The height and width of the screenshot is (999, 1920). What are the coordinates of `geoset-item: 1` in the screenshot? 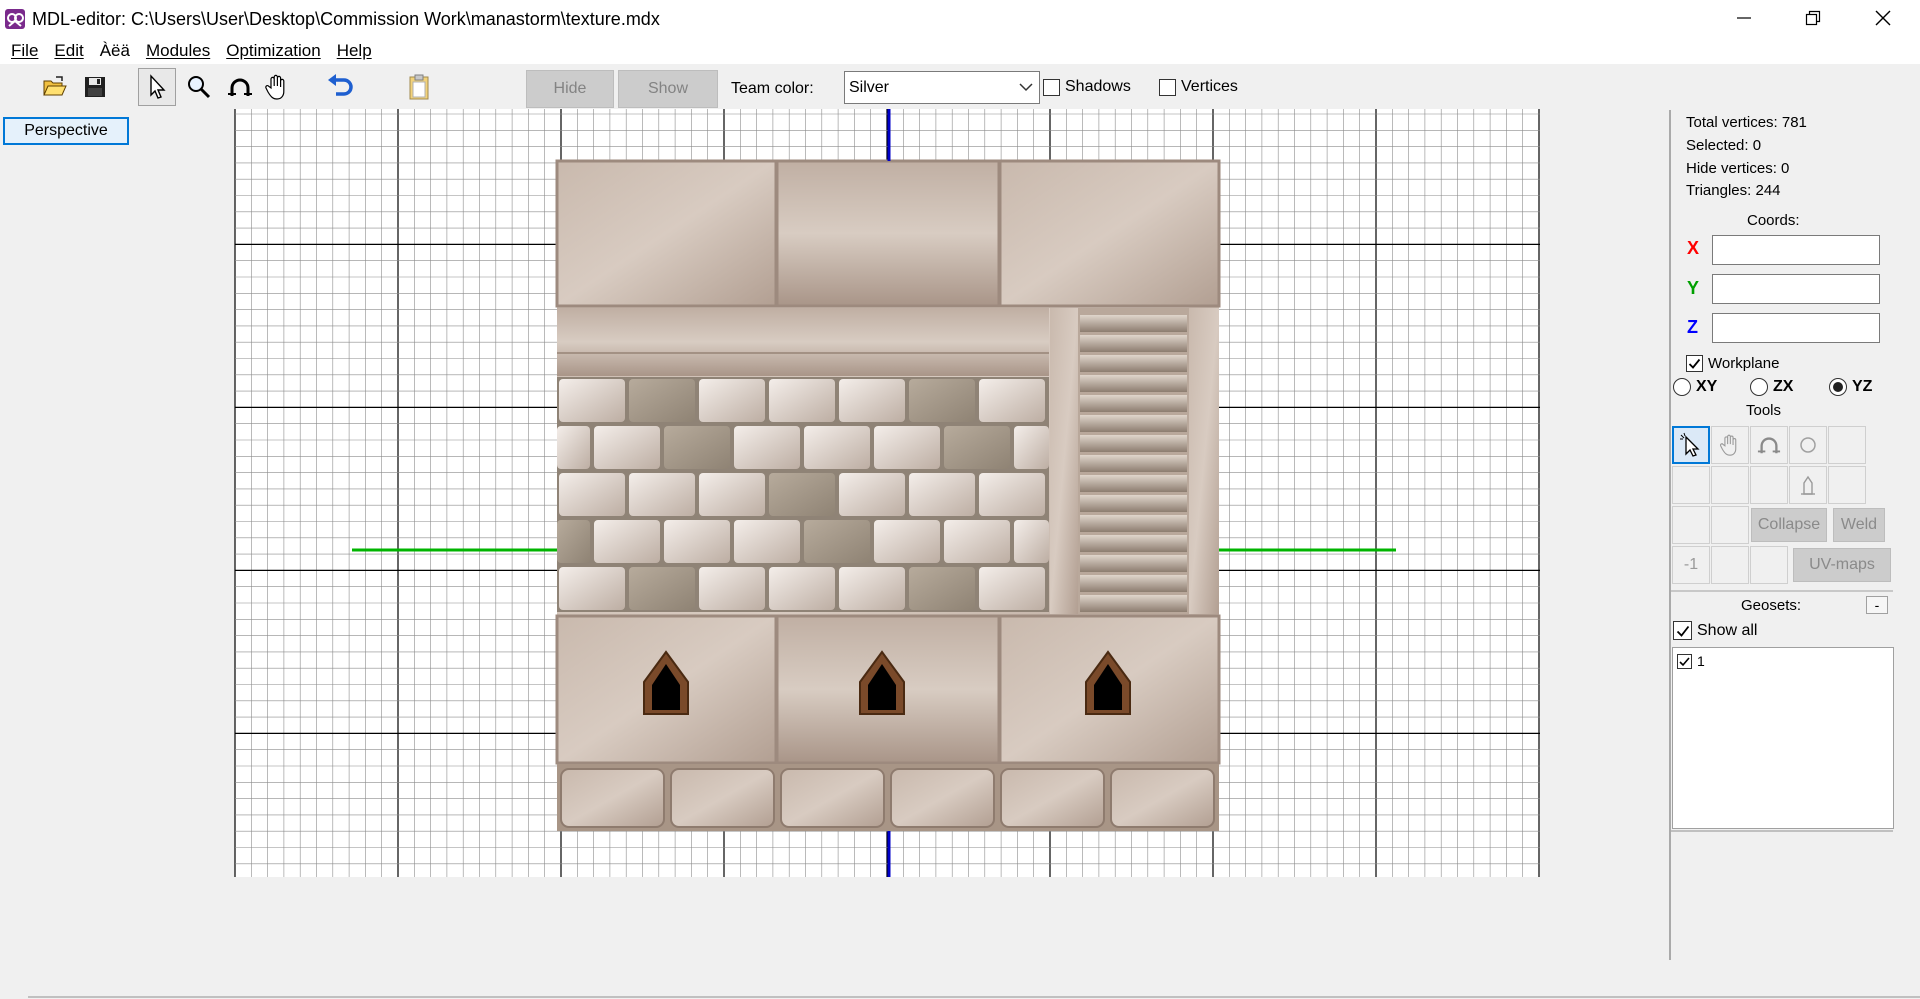 It's located at (1691, 661).